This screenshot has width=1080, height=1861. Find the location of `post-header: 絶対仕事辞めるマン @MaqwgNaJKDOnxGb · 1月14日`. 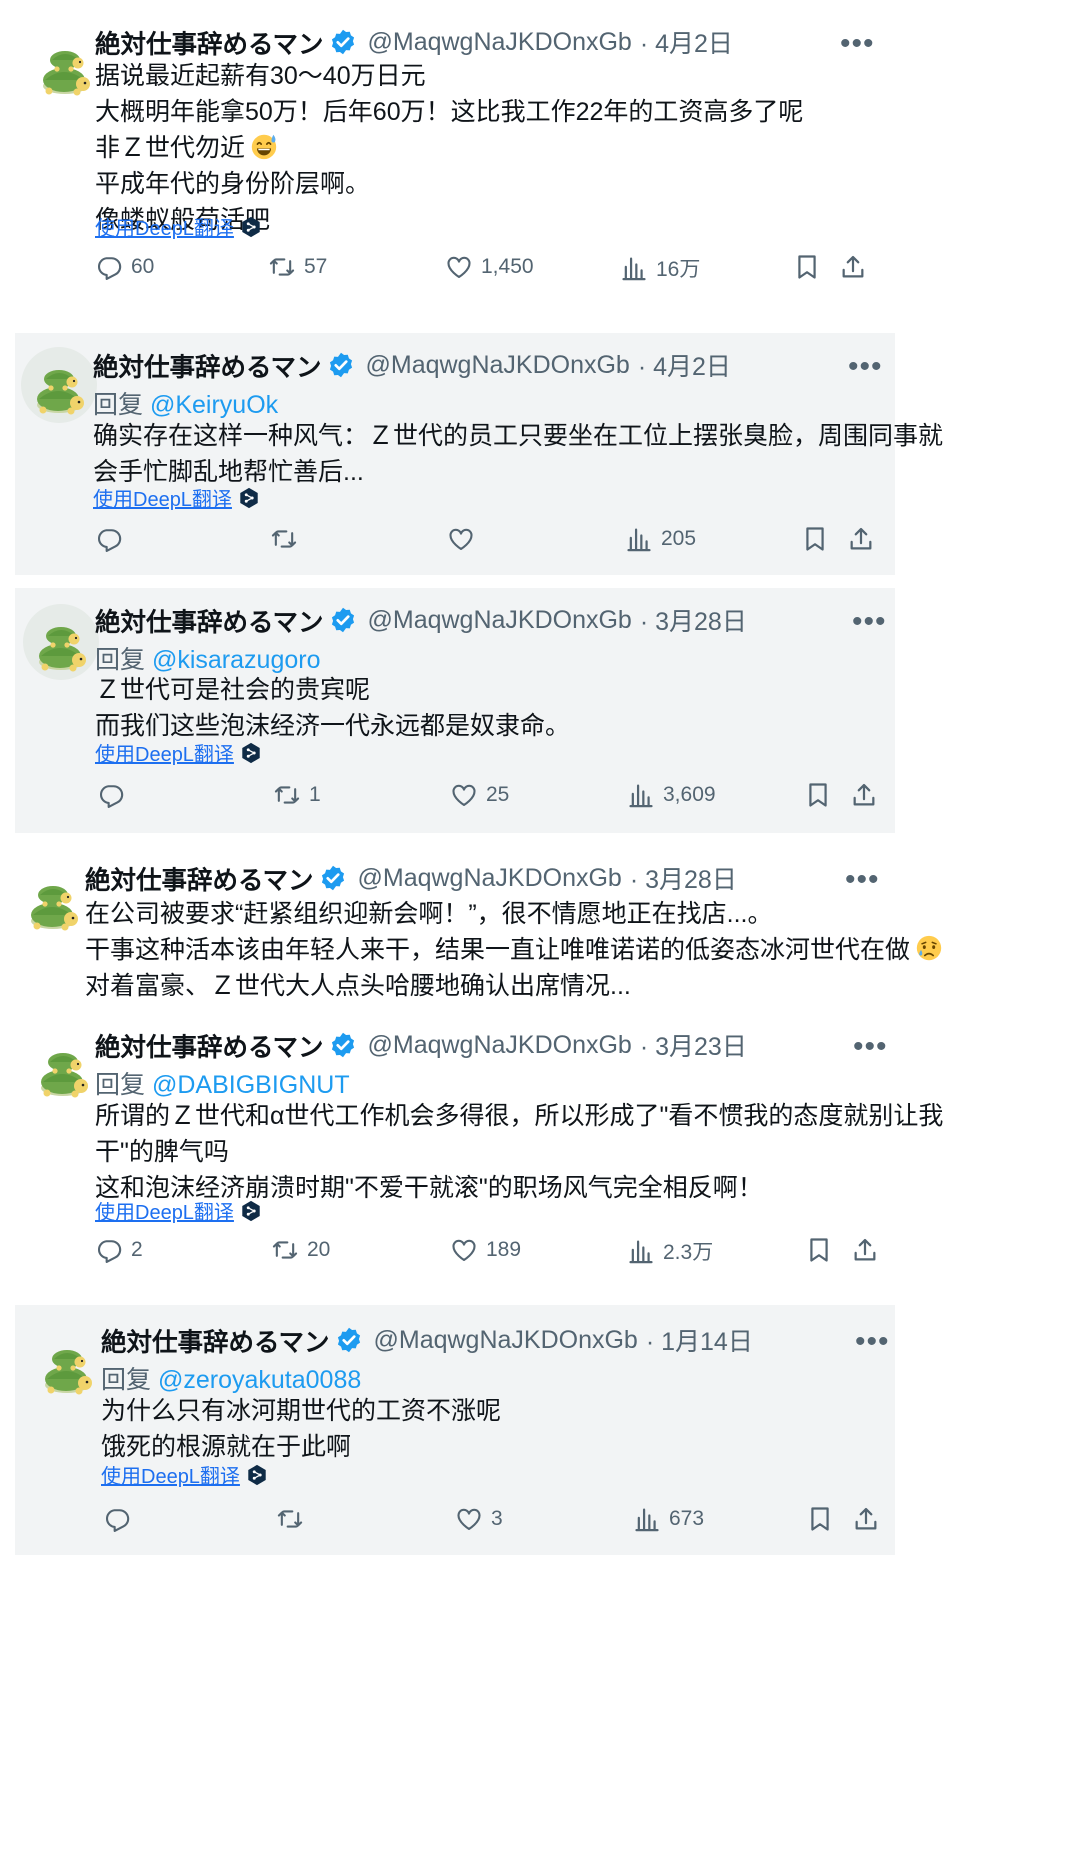

post-header: 絶対仕事辞めるマン @MaqwgNaJKDOnxGb · 1月14日 is located at coordinates (427, 1340).